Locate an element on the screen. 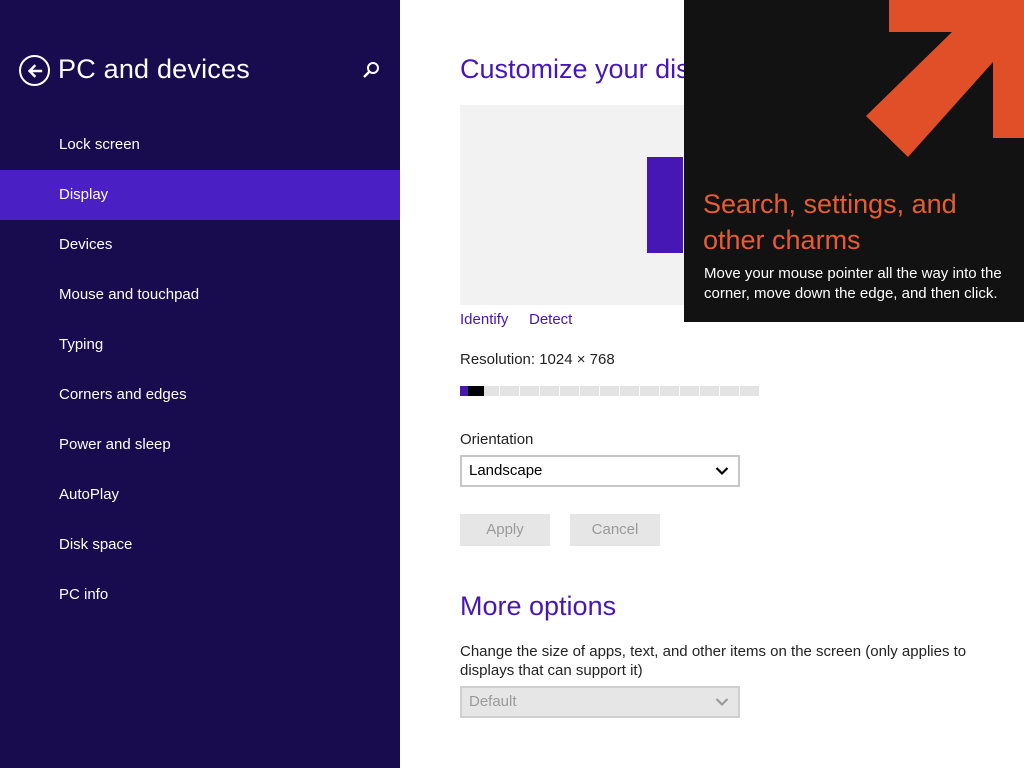 The height and width of the screenshot is (768, 1024). back-button is located at coordinates (34, 70).